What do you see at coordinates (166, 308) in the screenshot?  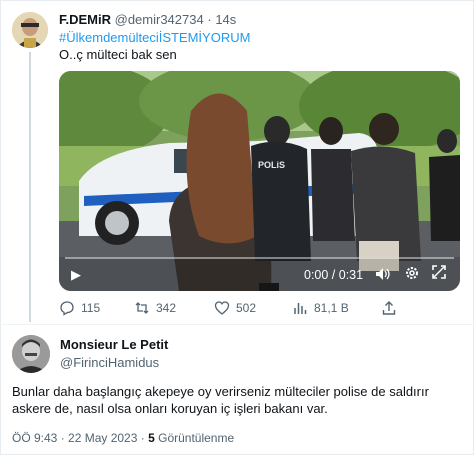 I see `retweet-count: 342` at bounding box center [166, 308].